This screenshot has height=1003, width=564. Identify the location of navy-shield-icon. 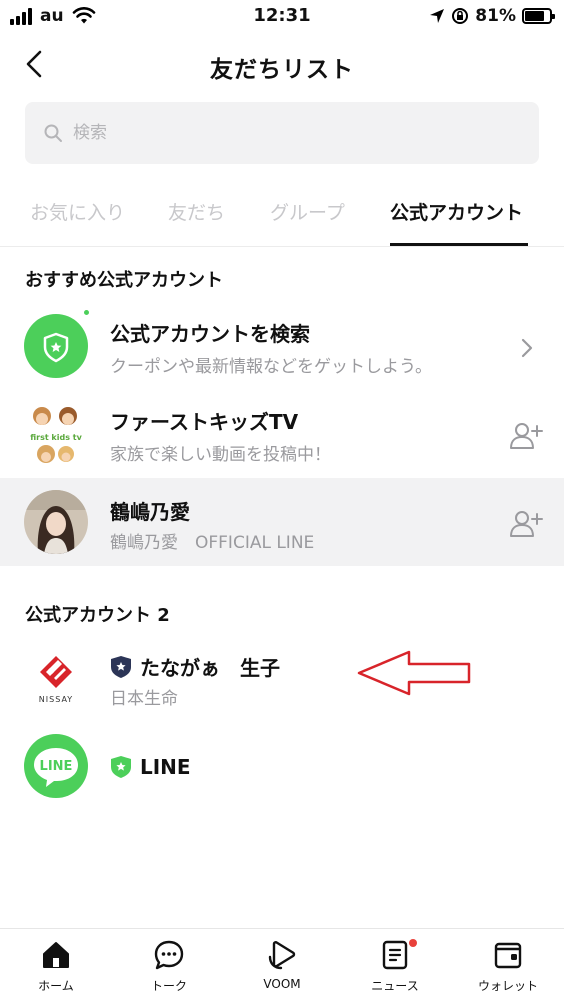
(121, 666).